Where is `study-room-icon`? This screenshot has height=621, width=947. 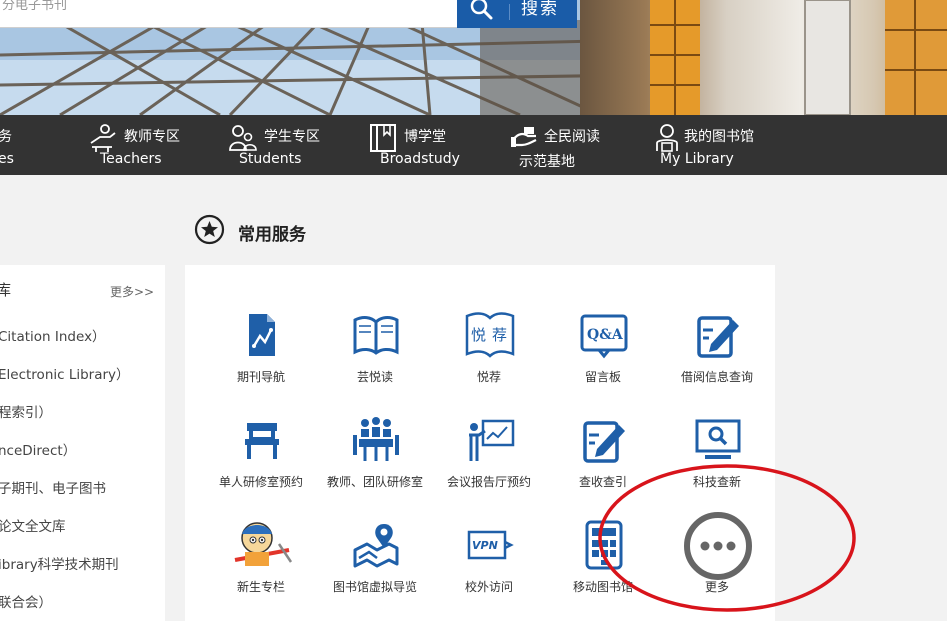 study-room-icon is located at coordinates (262, 441).